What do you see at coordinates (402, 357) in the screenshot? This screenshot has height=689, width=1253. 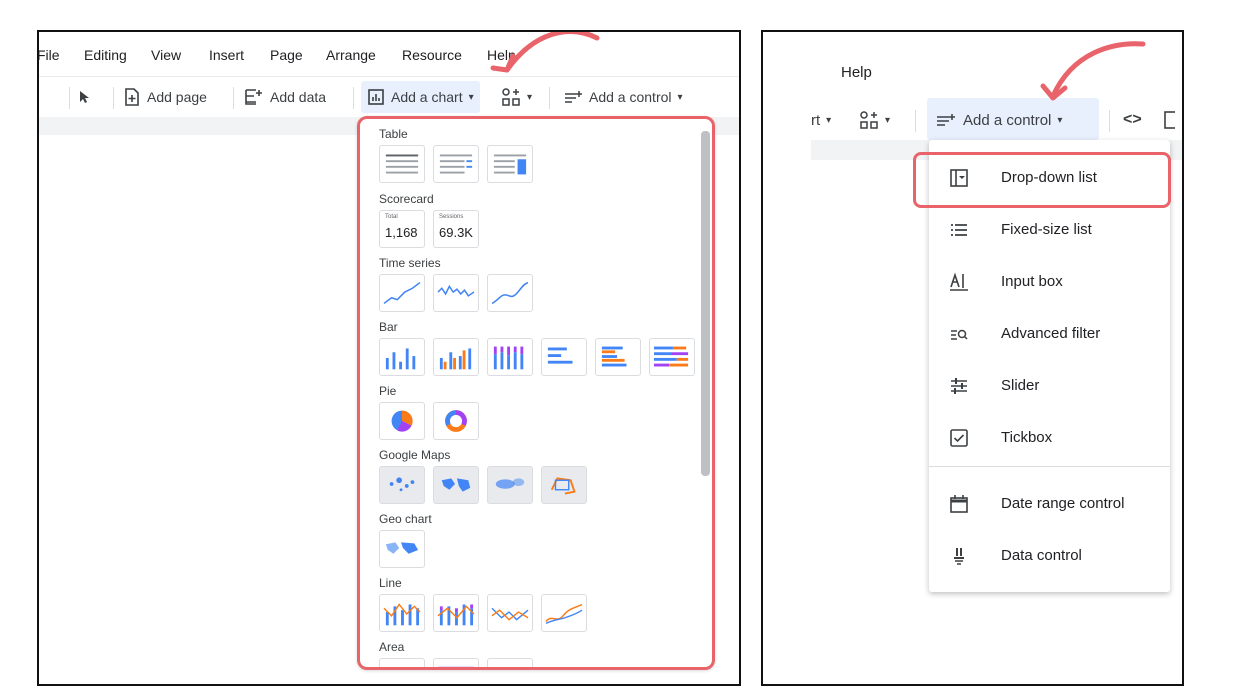 I see `column-chart-option` at bounding box center [402, 357].